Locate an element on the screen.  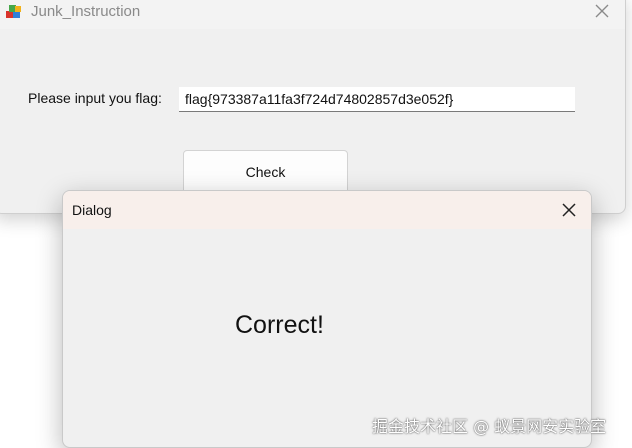
dialog-title: Dialog is located at coordinates (92, 210).